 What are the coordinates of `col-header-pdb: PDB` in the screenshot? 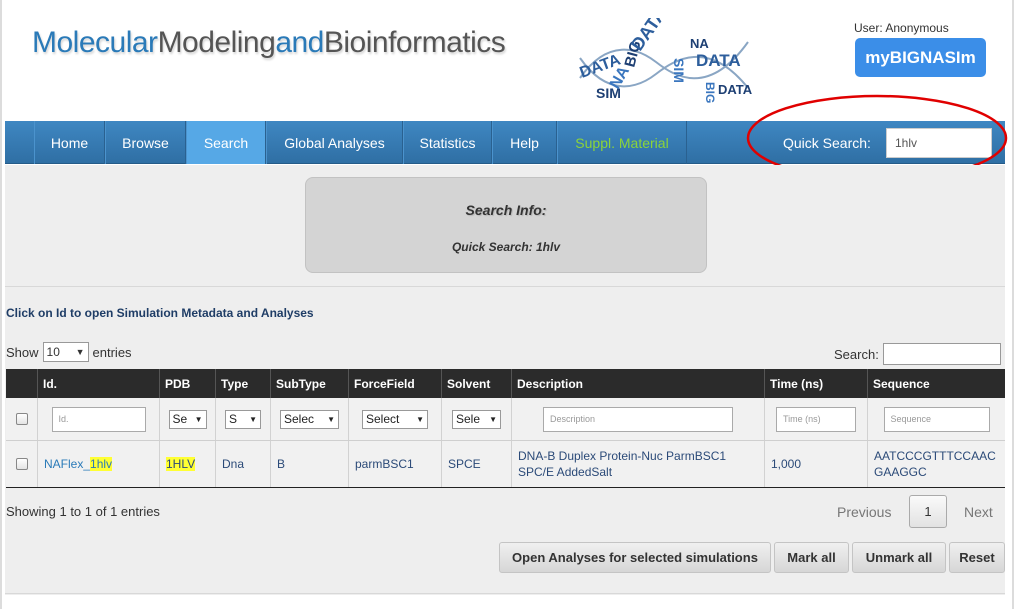 It's located at (188, 383).